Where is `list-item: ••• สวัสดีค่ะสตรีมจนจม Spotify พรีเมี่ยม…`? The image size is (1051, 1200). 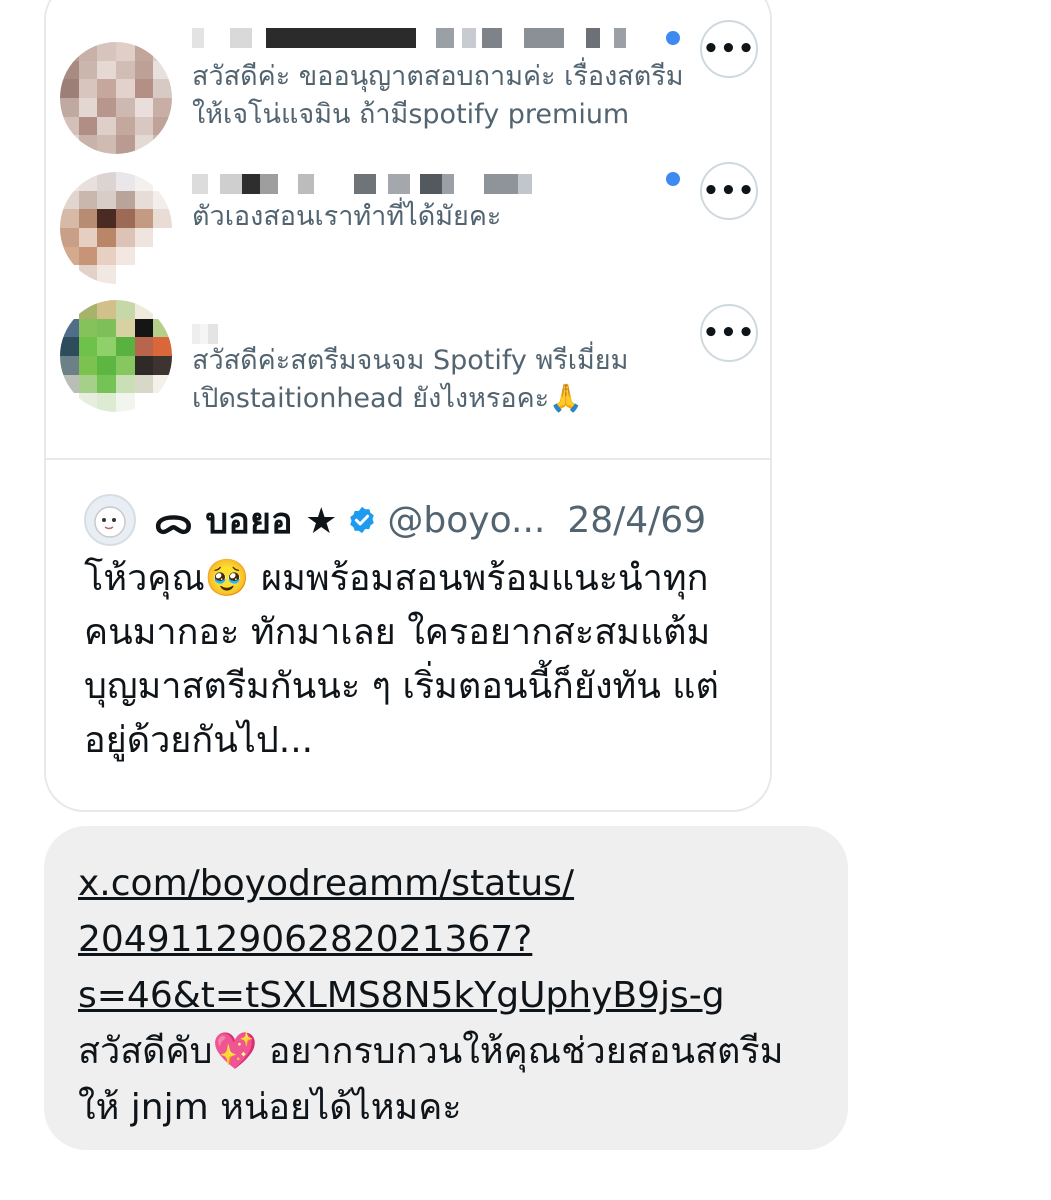
list-item: ••• สวัสดีค่ะสตรีมจนจม Spotify พรีเมี่ยม… is located at coordinates (408, 379).